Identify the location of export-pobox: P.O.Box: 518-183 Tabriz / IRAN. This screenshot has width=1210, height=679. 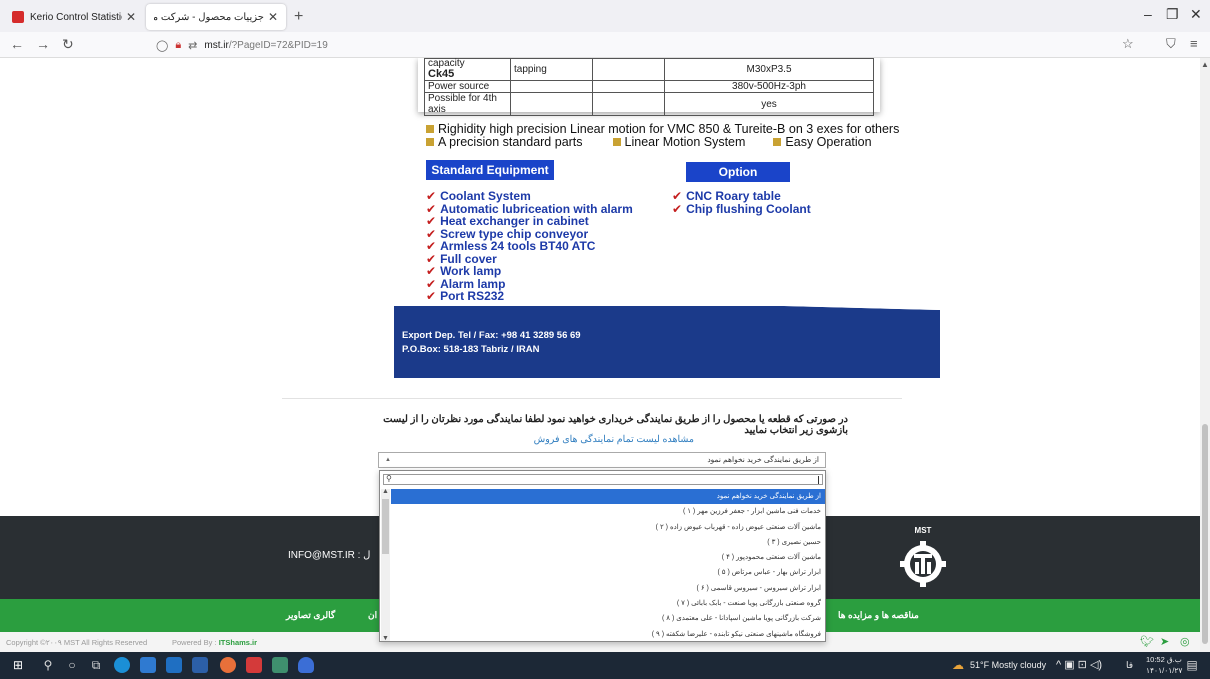
(471, 349).